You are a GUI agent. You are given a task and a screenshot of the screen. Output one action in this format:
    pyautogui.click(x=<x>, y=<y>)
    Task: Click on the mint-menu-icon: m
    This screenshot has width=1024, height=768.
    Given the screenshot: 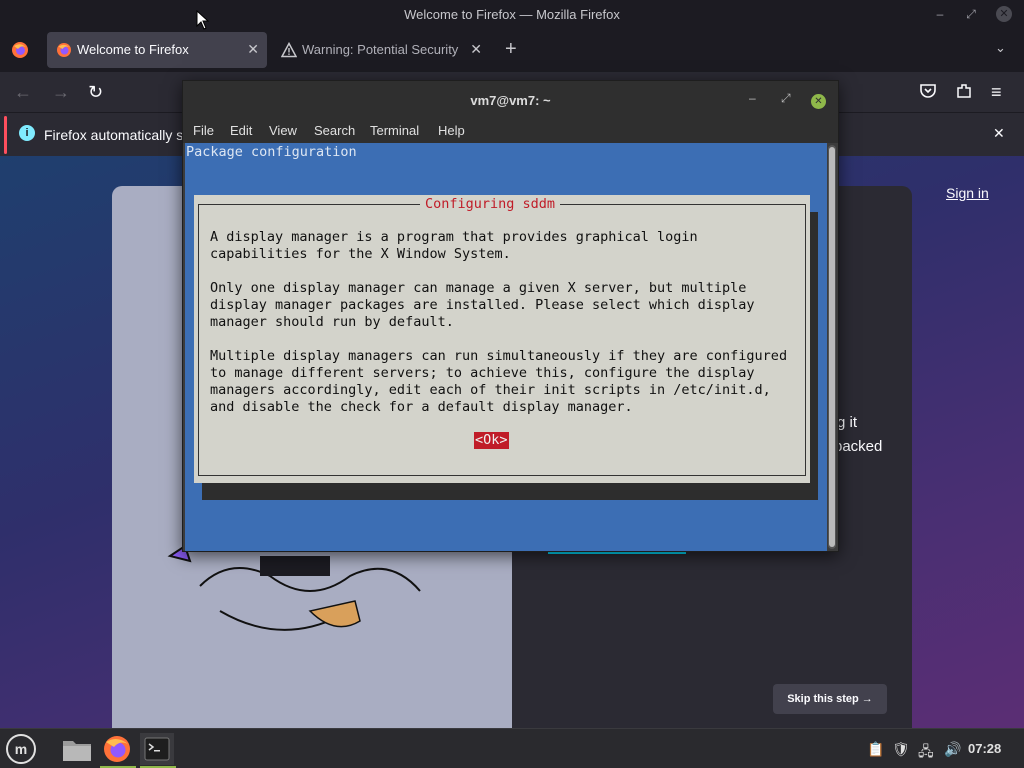 What is the action you would take?
    pyautogui.click(x=21, y=749)
    